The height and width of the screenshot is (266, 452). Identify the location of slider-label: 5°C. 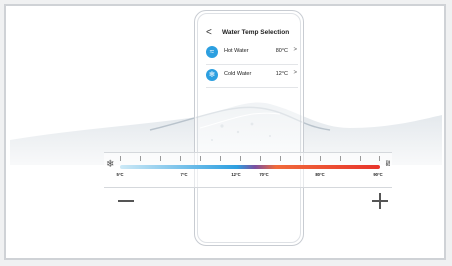
(120, 174).